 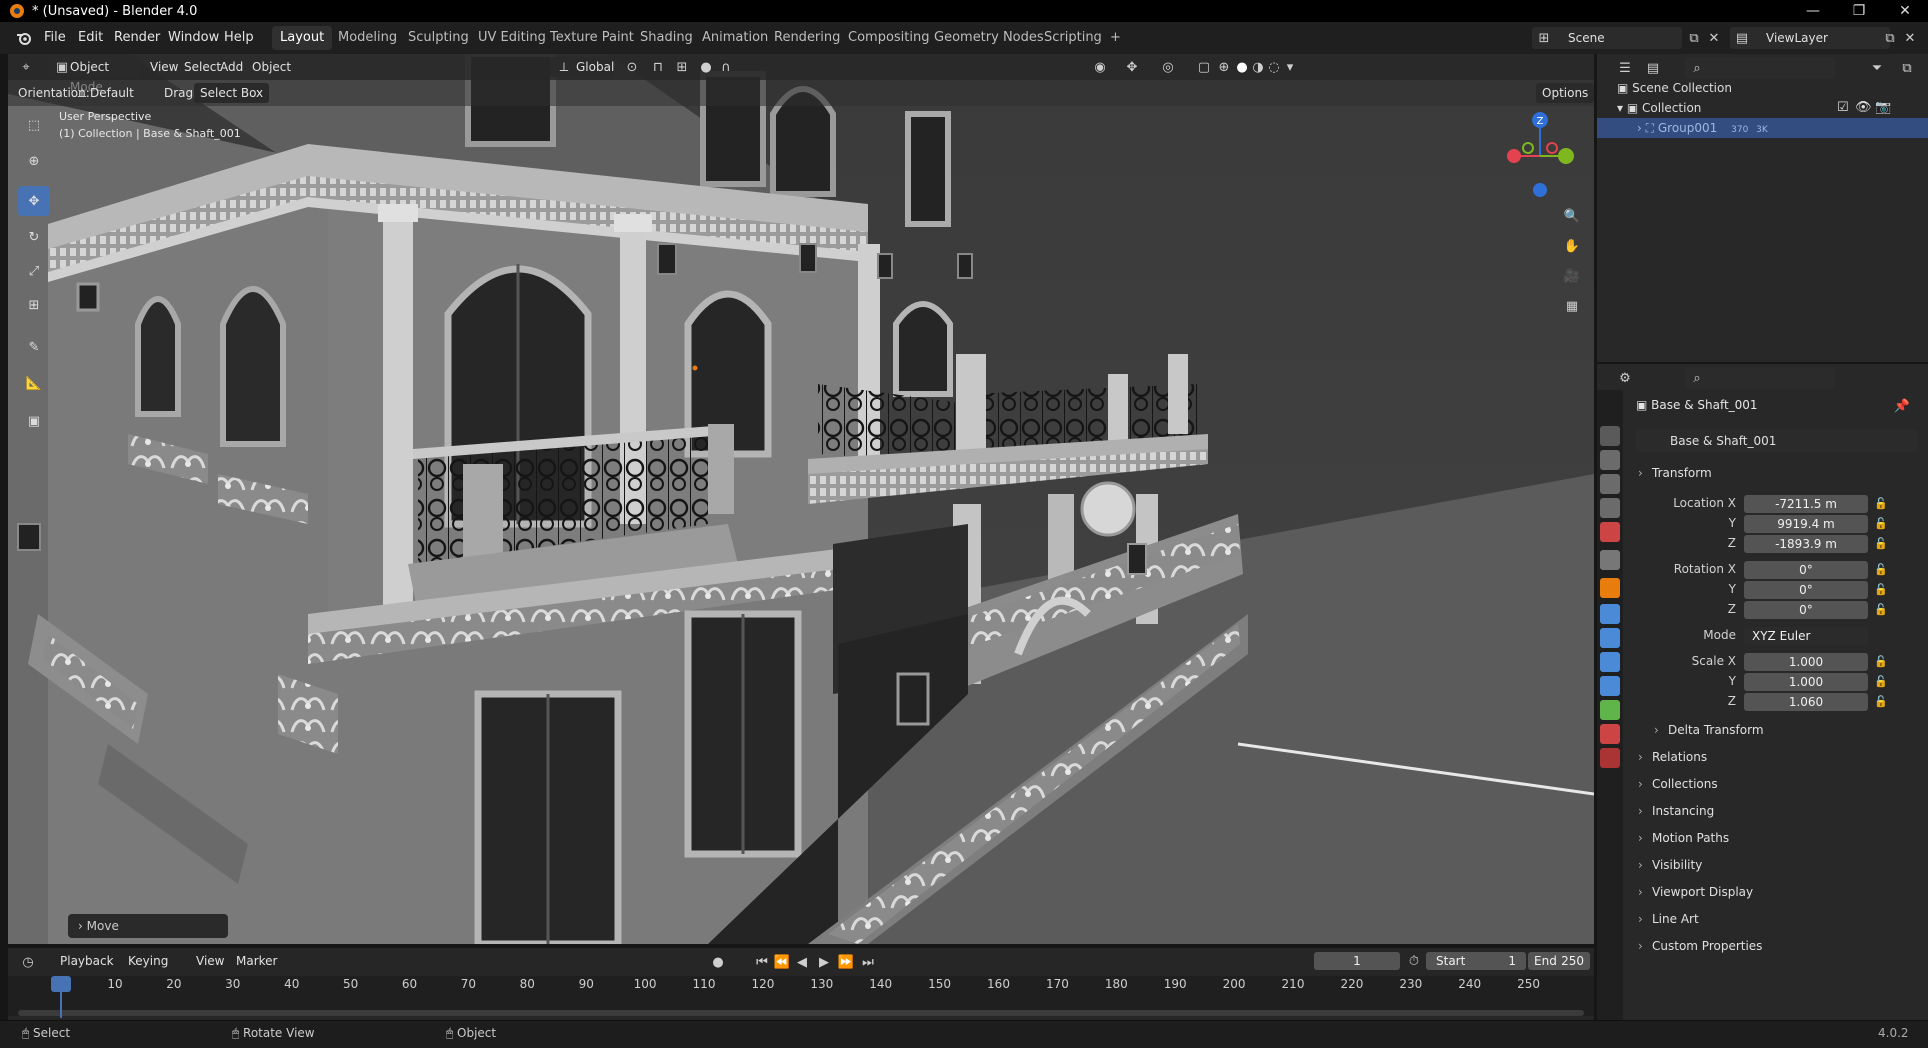 I want to click on xray-icon: ▢, so click(x=1204, y=67).